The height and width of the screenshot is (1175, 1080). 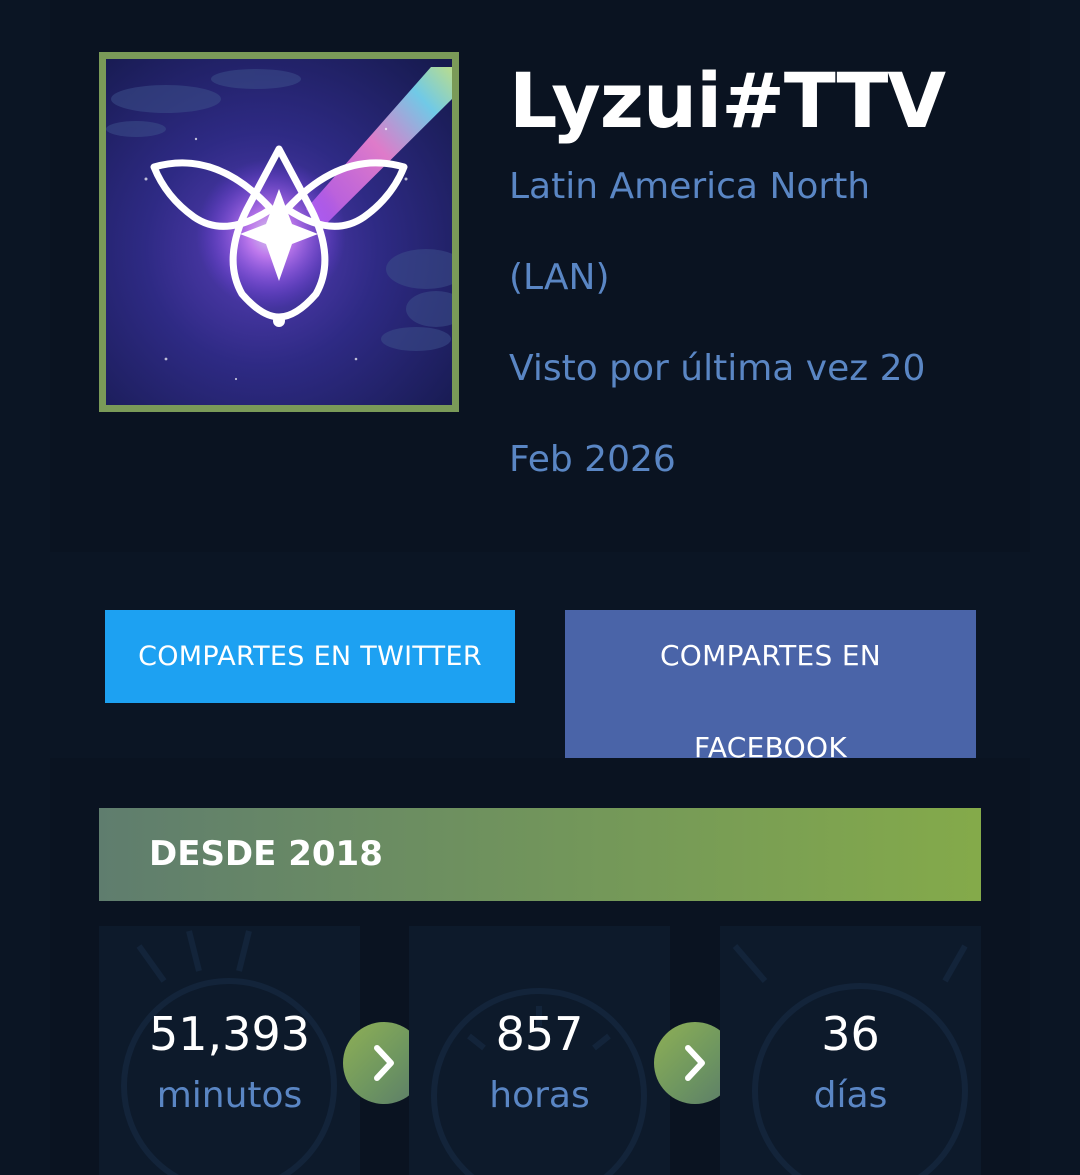 What do you see at coordinates (592, 459) in the screenshot?
I see `last-seen-date-text: Feb 2026` at bounding box center [592, 459].